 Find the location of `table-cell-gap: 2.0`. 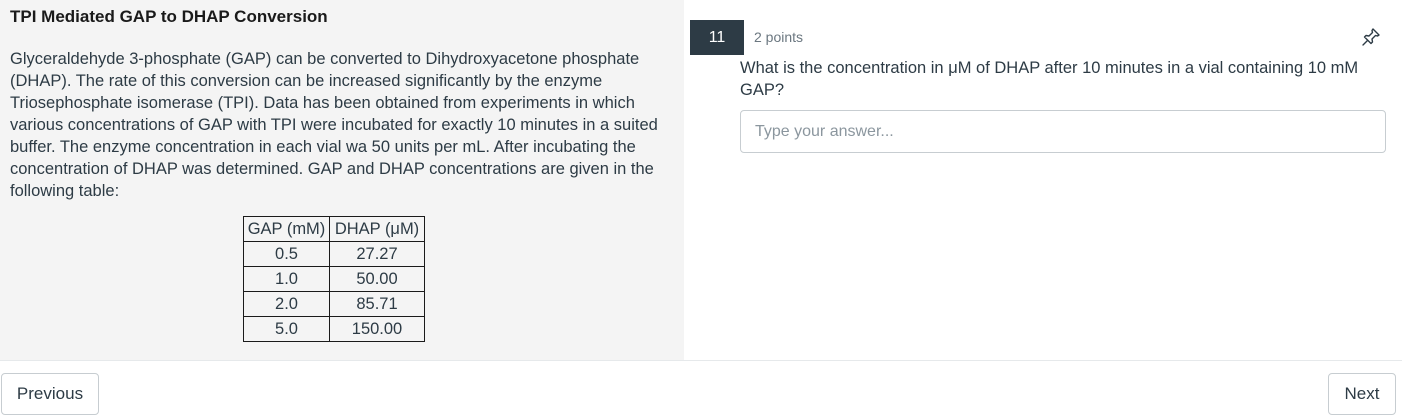

table-cell-gap: 2.0 is located at coordinates (286, 304).